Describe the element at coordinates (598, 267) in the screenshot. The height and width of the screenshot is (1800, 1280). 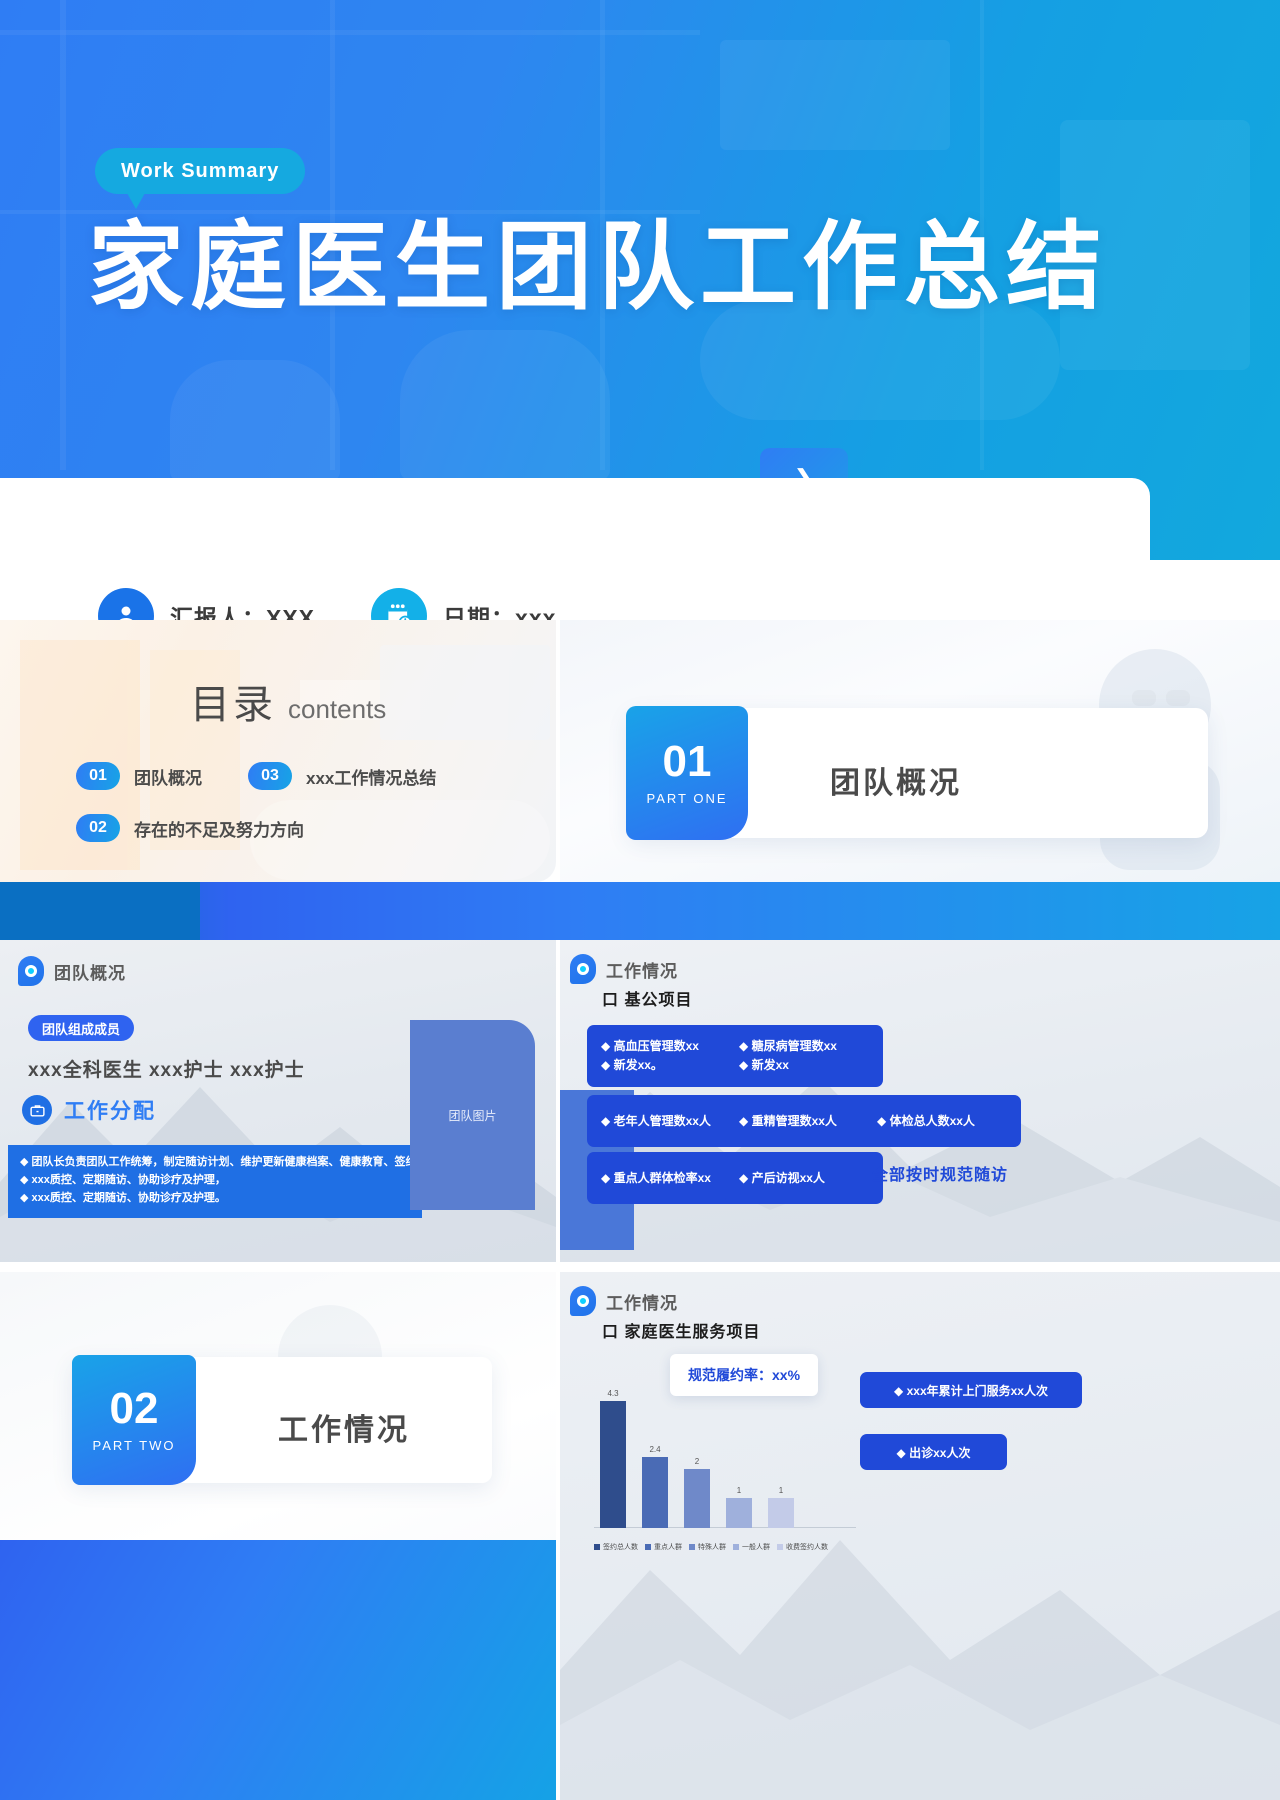
I see `cover-title: 家庭医生团队工作总结` at that location.